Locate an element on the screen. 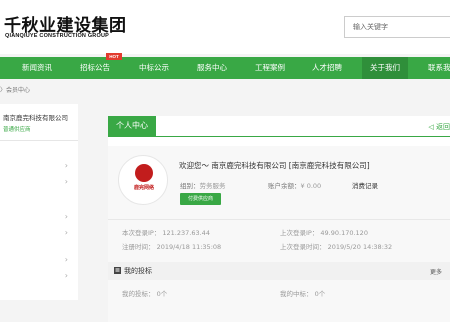 The image size is (450, 322). my-bids-count: 我的投标： 0个 is located at coordinates (145, 294).